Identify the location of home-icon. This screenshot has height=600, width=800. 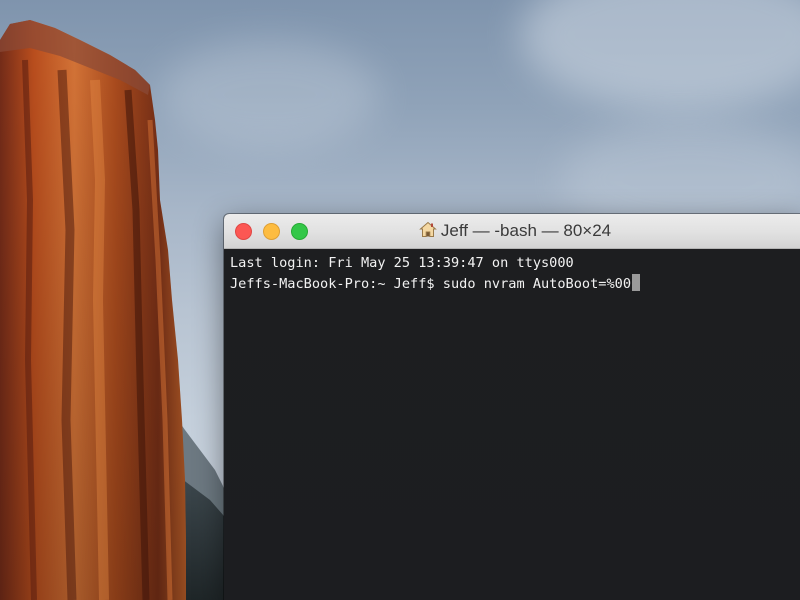
(428, 229).